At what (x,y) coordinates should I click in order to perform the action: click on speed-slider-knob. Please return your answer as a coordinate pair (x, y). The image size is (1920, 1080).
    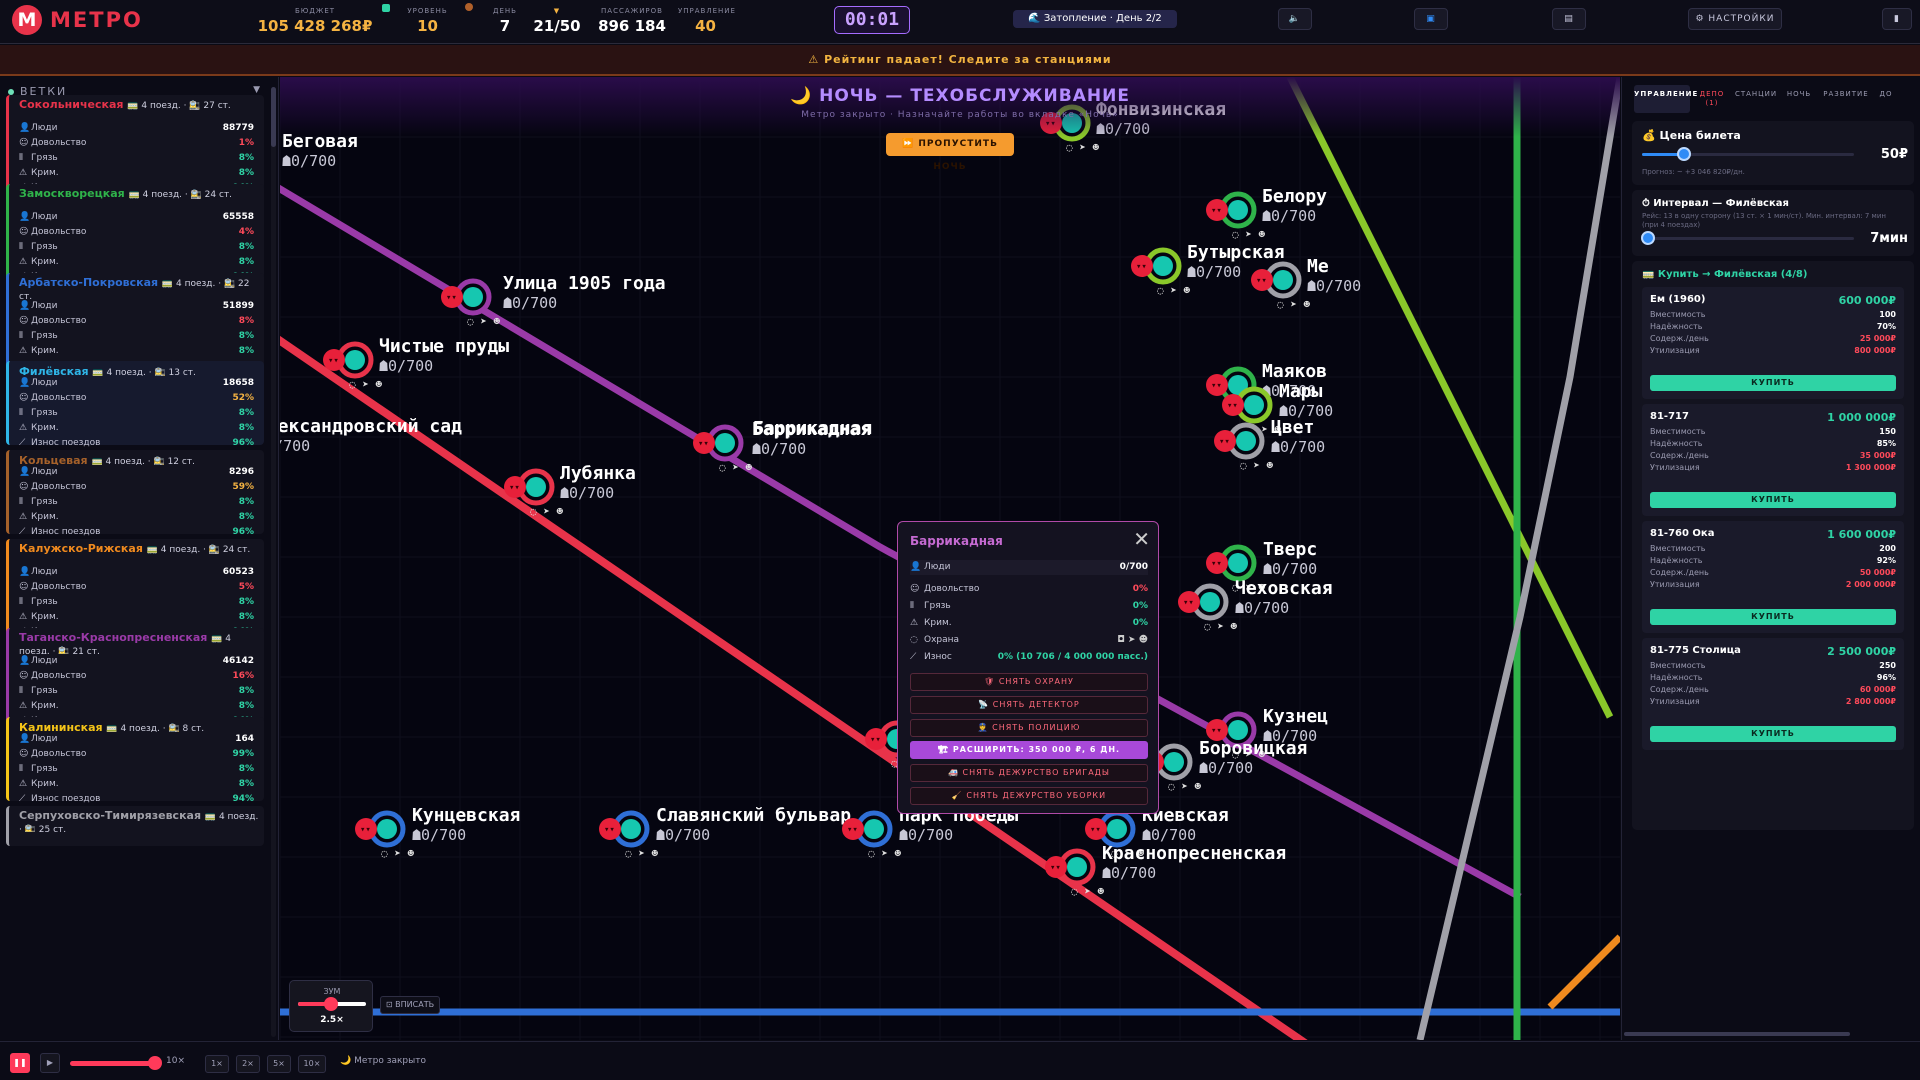
    Looking at the image, I should click on (155, 1063).